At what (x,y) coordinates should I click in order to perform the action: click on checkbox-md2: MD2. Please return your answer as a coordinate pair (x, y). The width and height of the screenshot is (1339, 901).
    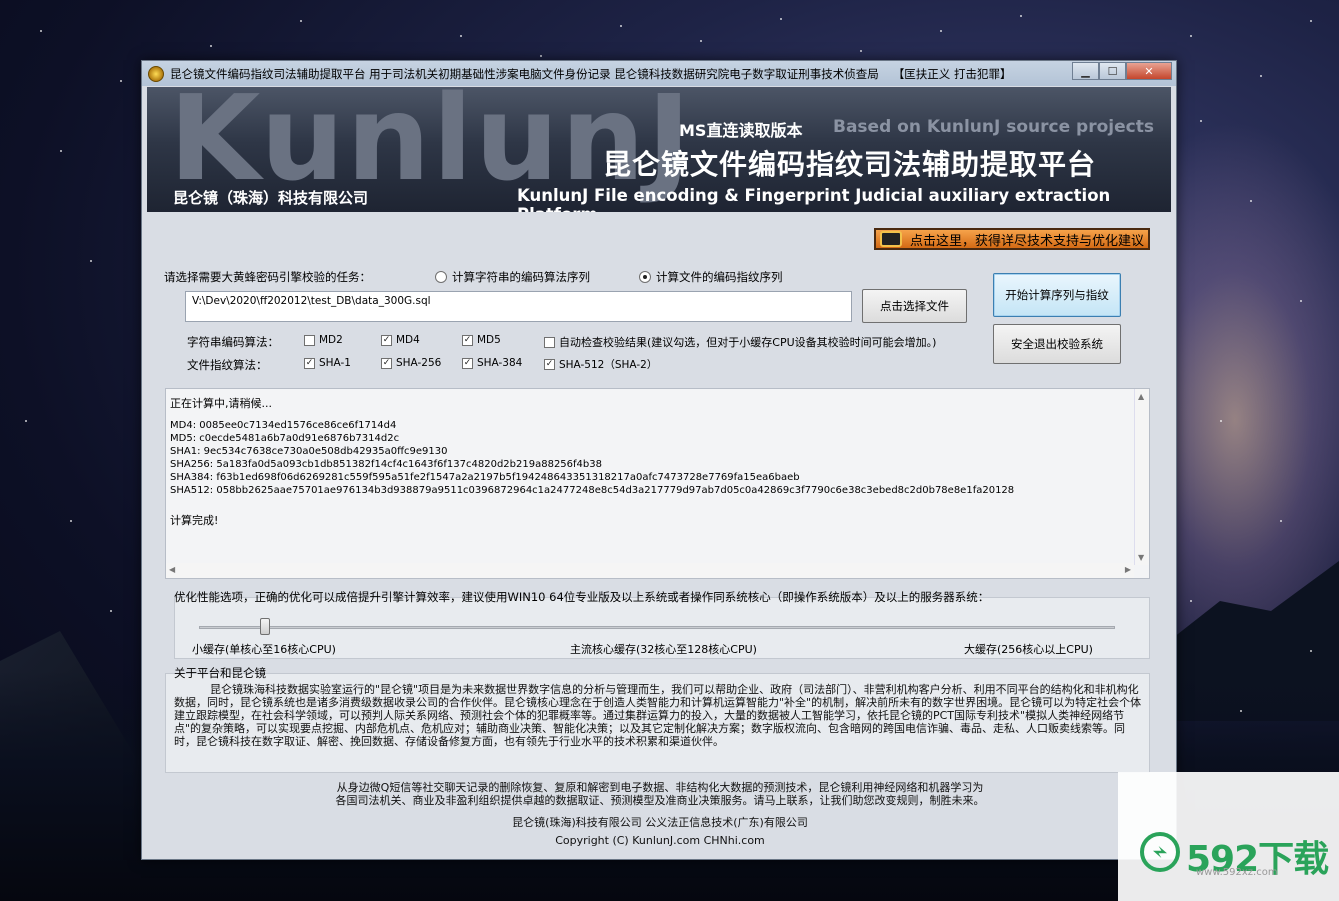
    Looking at the image, I should click on (323, 340).